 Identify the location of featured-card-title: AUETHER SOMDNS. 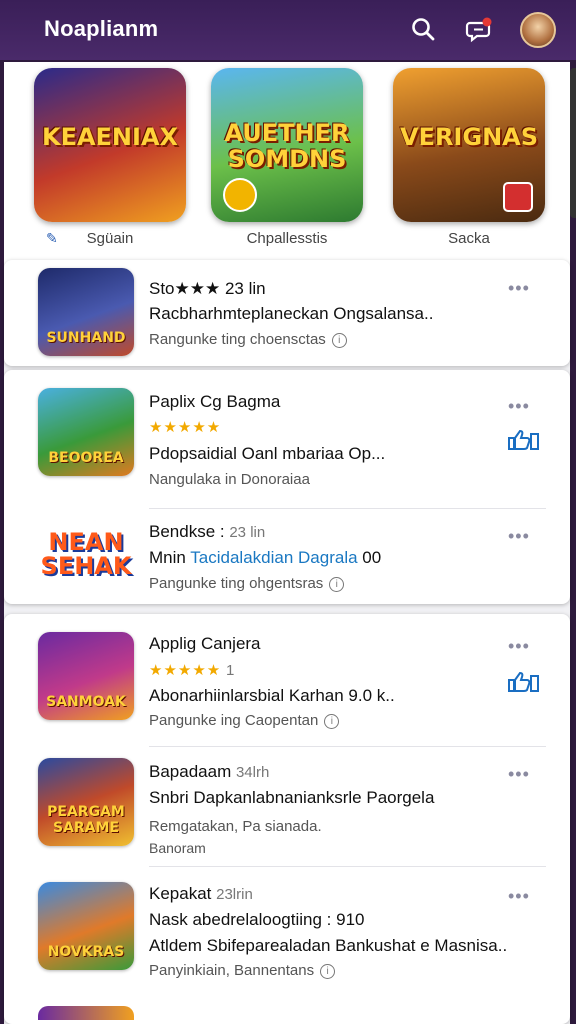
(287, 146).